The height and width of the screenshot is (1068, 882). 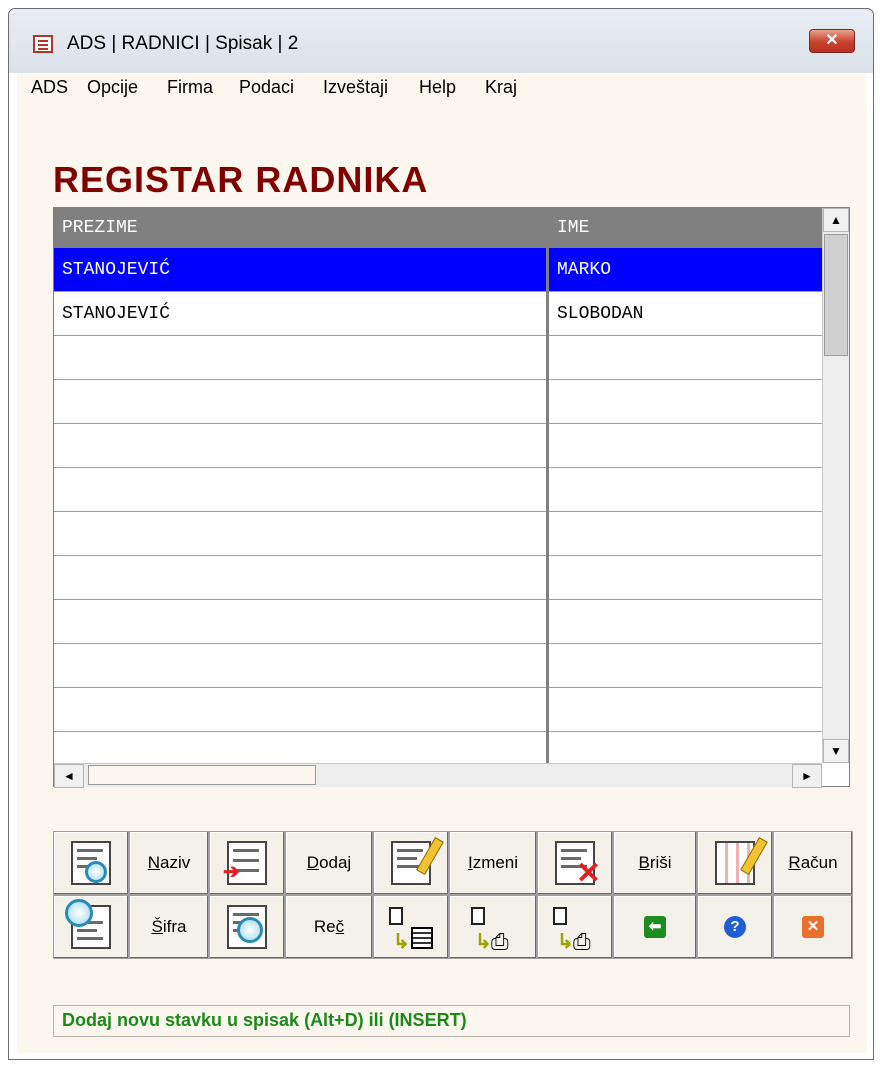 I want to click on racun-button: Račun, so click(x=813, y=863).